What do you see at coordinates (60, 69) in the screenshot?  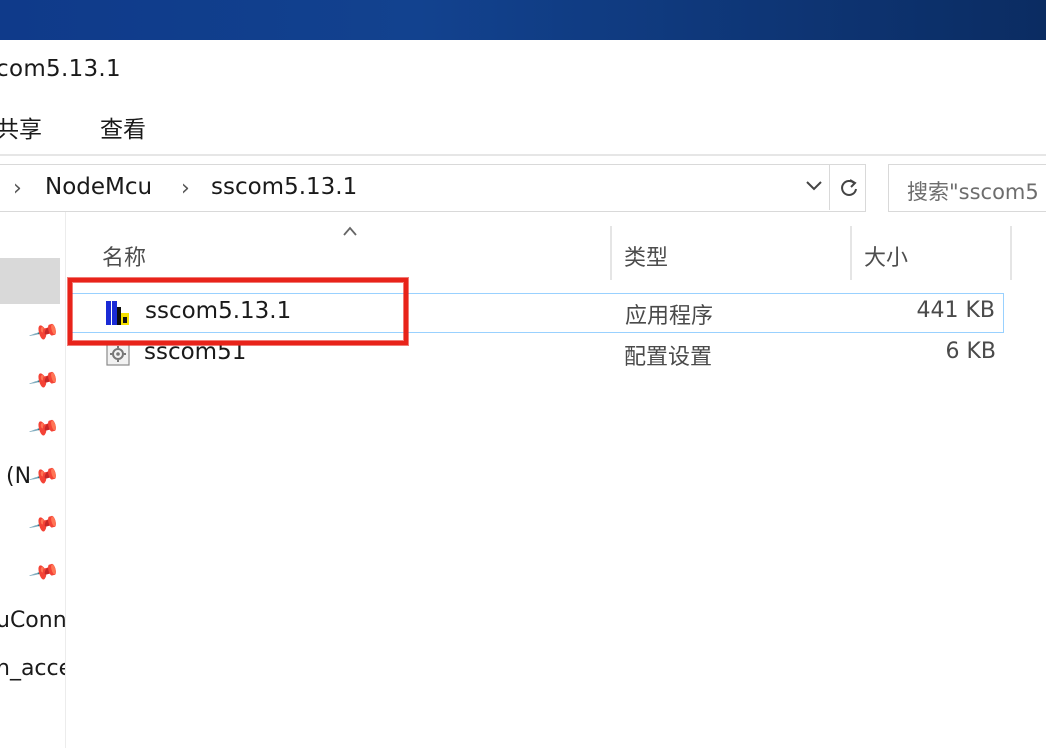 I see `window-title: com5.13.1` at bounding box center [60, 69].